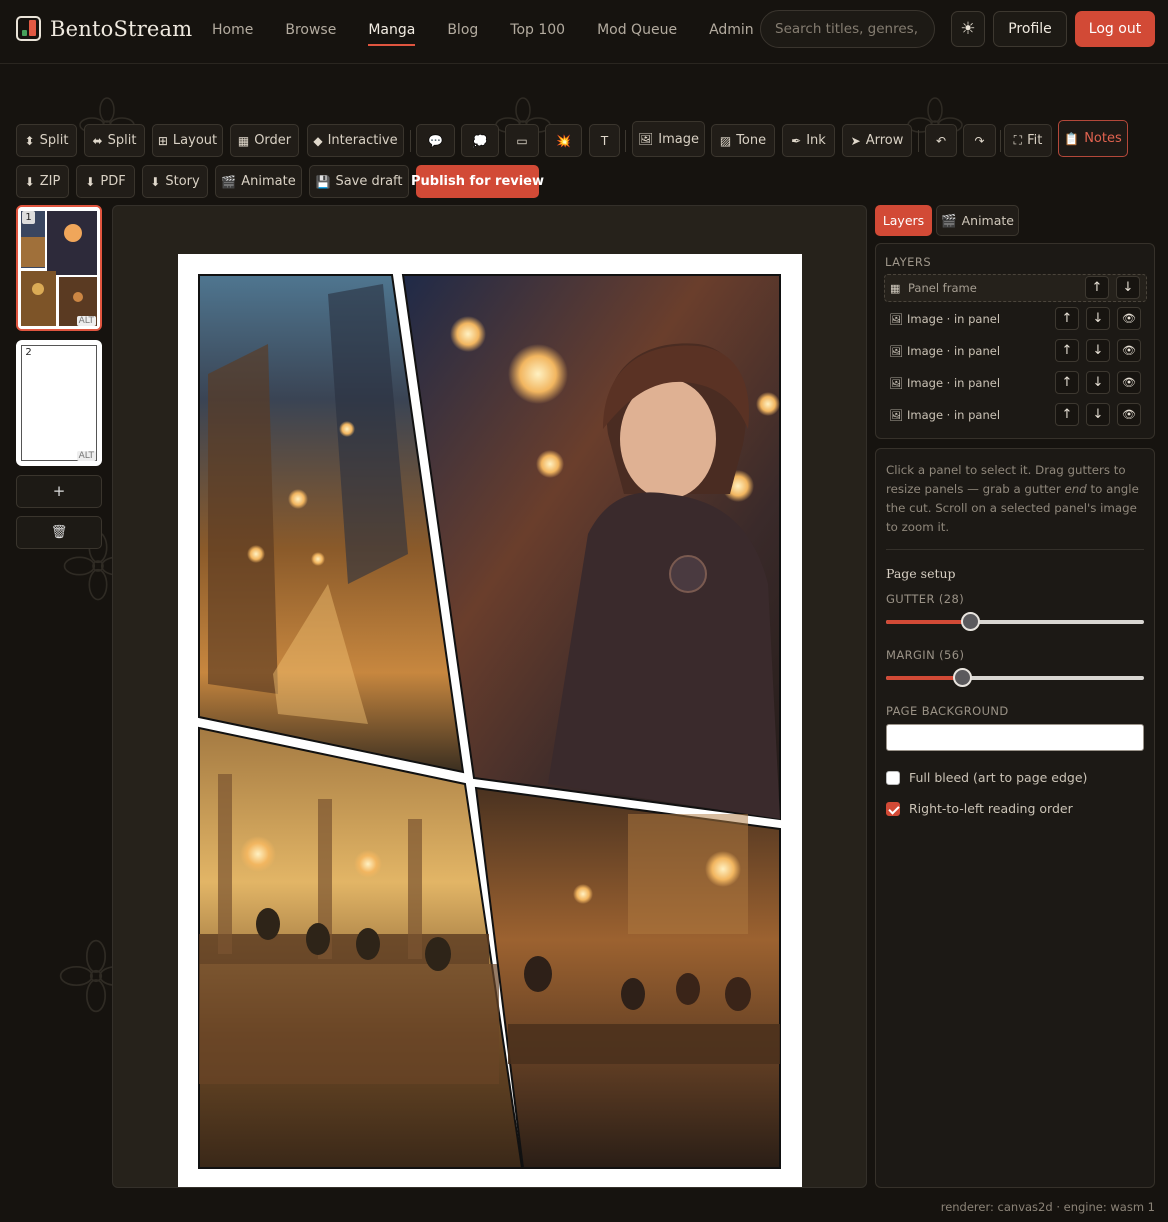 This screenshot has width=1168, height=1222. What do you see at coordinates (229, 181) in the screenshot?
I see `clapperboard-icon: 🎬` at bounding box center [229, 181].